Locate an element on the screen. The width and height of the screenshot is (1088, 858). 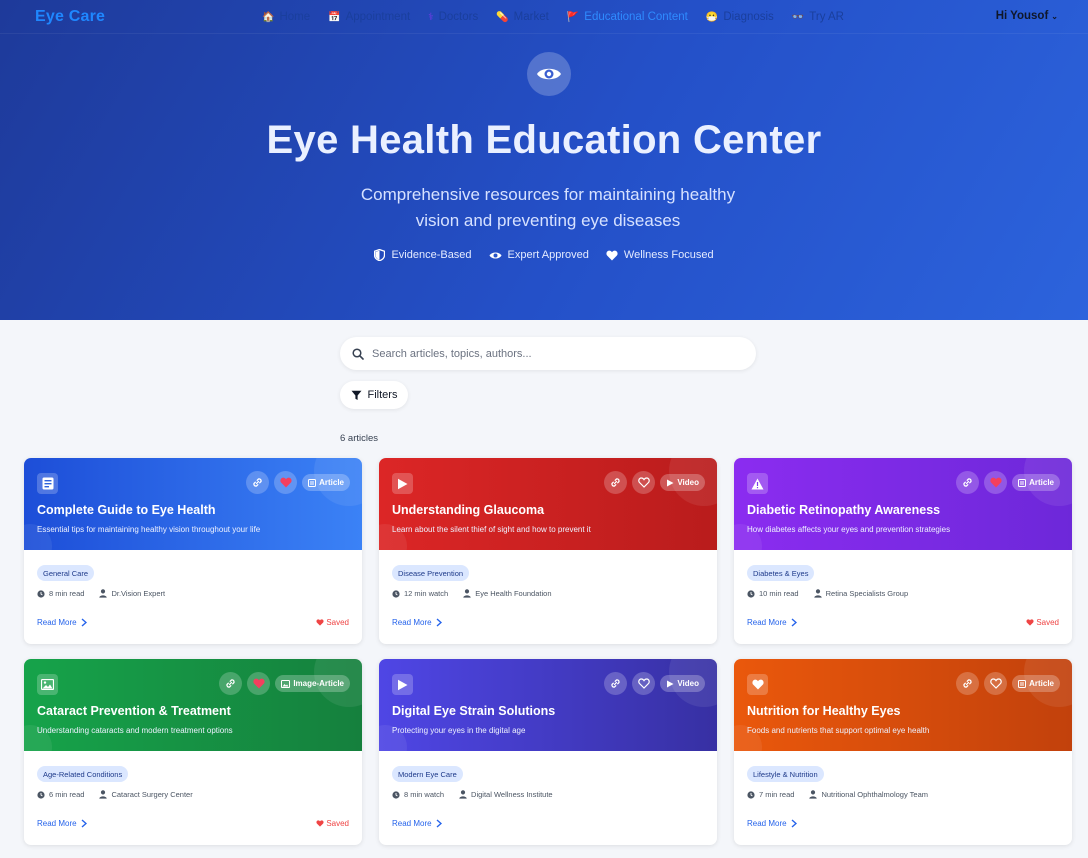
content-type-label: Video is located at coordinates (688, 482).